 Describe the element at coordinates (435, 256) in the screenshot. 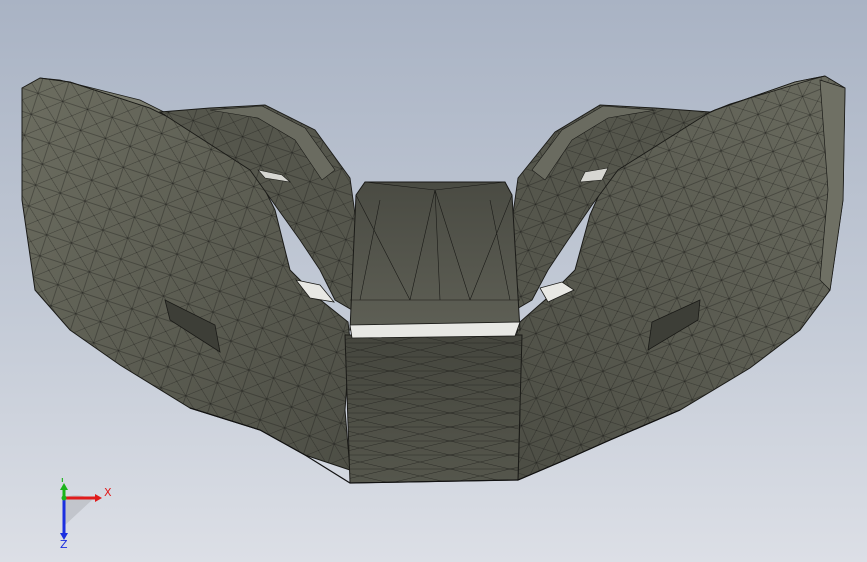

I see `center-top-panel` at that location.